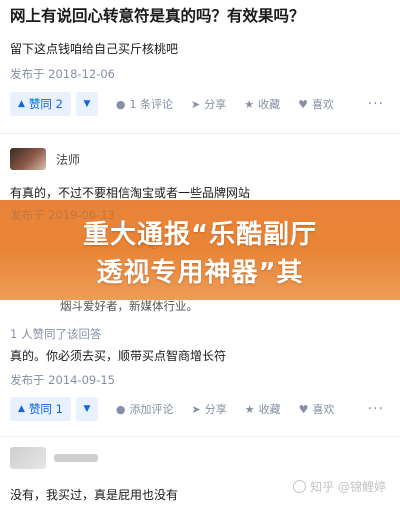 The width and height of the screenshot is (400, 507). I want to click on question-title: 网上有说回心转意符是真的吗？有效果吗？, so click(200, 15).